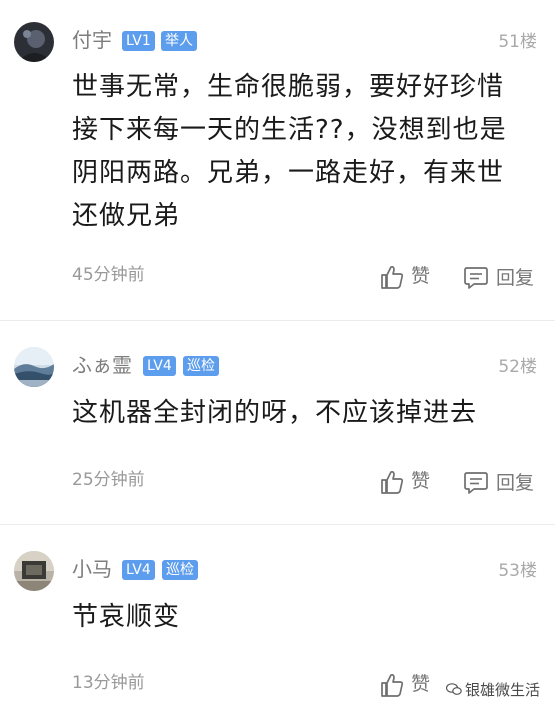  What do you see at coordinates (454, 689) in the screenshot?
I see `wechat-icon` at bounding box center [454, 689].